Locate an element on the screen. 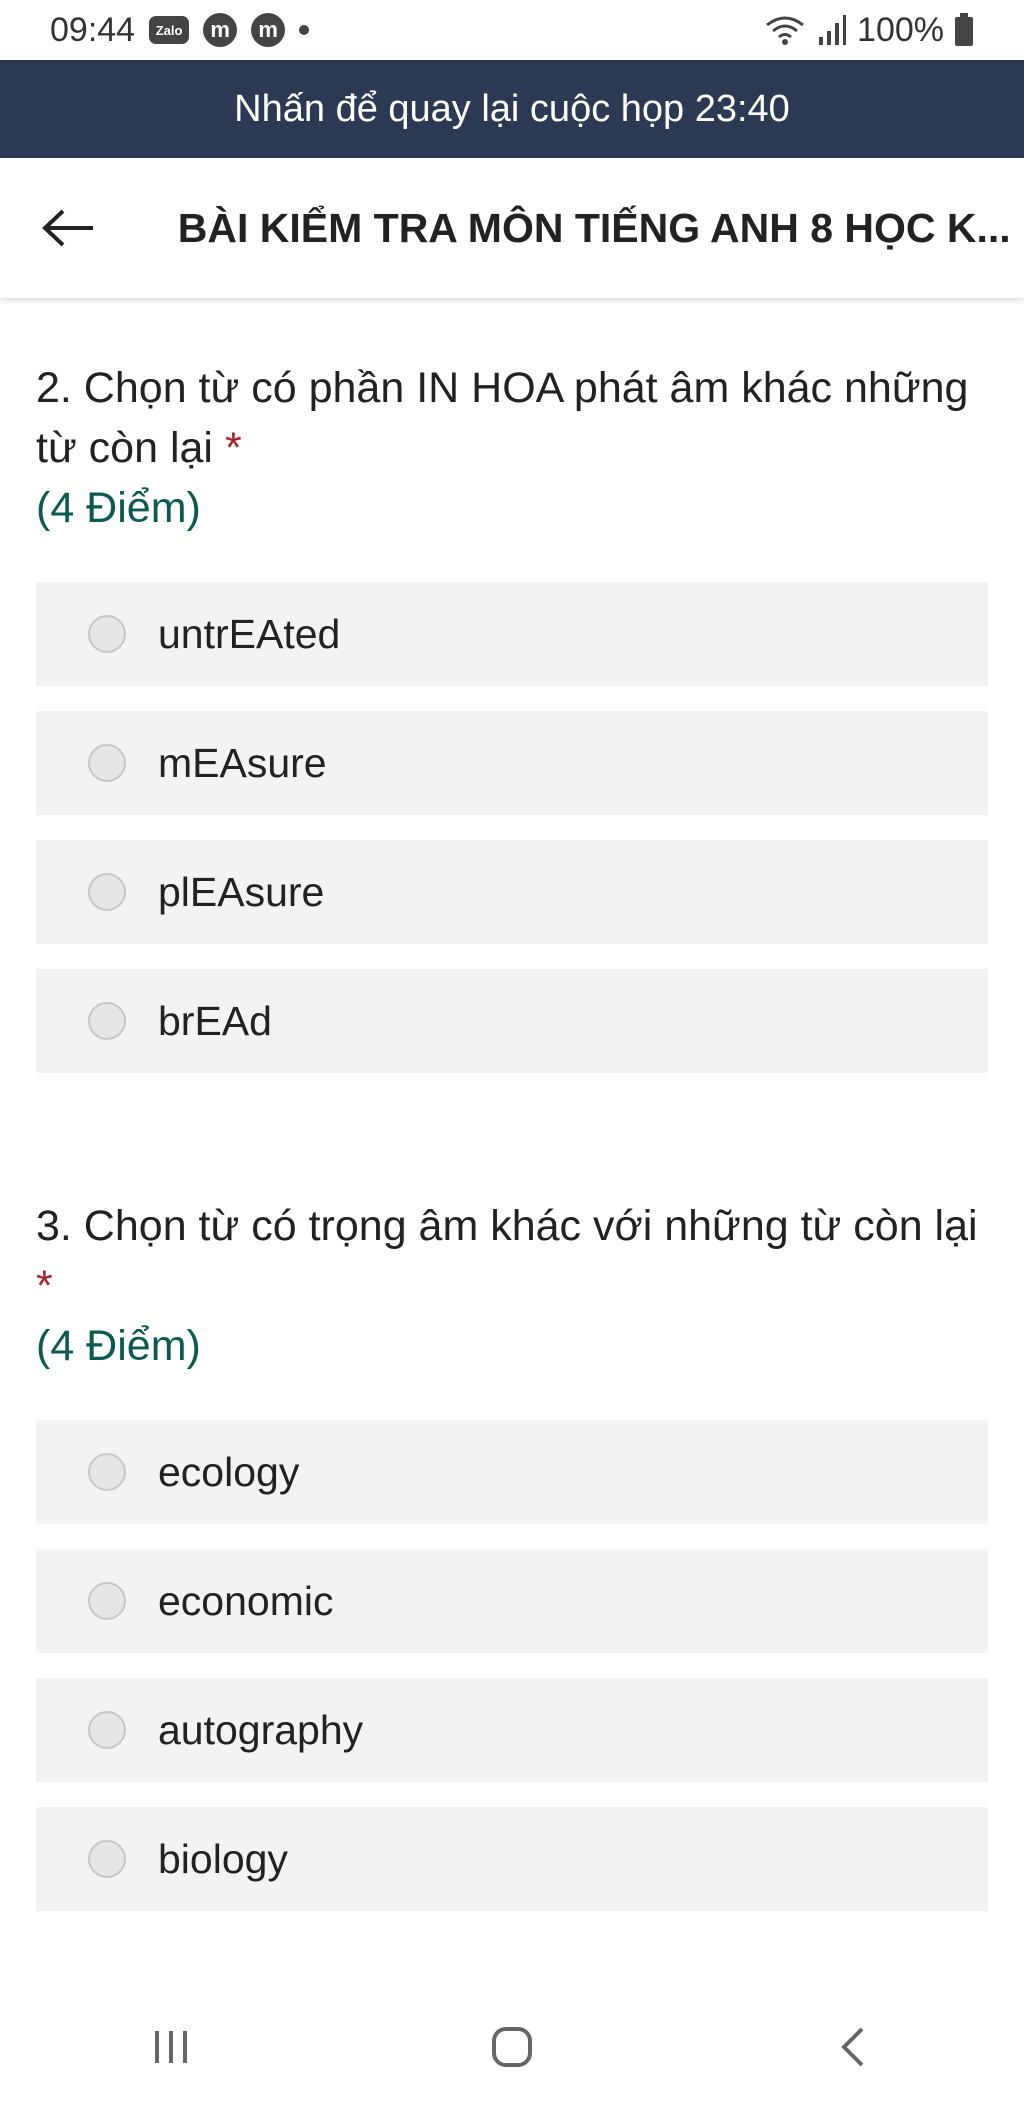 This screenshot has height=2104, width=1024. option-label: plEAsure is located at coordinates (241, 891).